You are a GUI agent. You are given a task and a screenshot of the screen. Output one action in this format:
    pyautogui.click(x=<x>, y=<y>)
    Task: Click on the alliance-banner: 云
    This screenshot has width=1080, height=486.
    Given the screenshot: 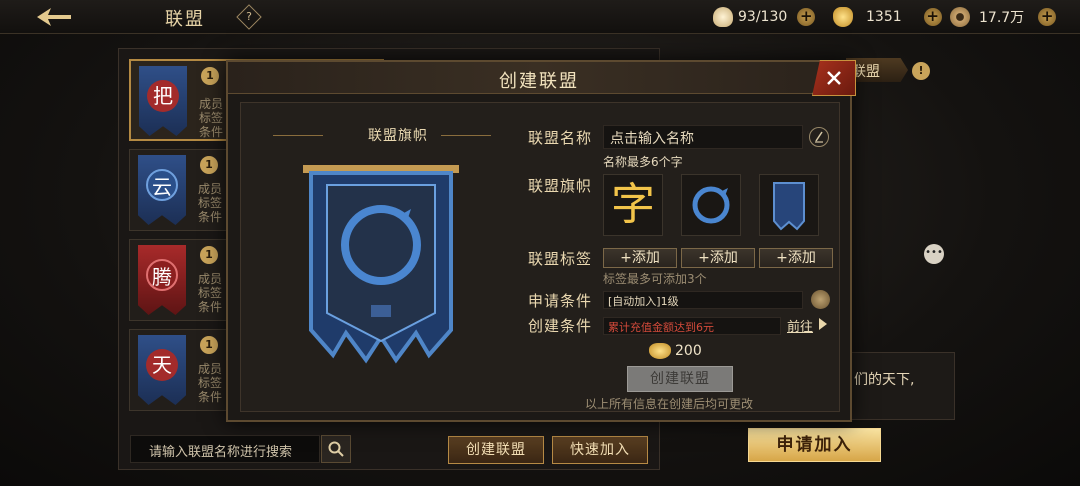 What is the action you would take?
    pyautogui.click(x=162, y=190)
    